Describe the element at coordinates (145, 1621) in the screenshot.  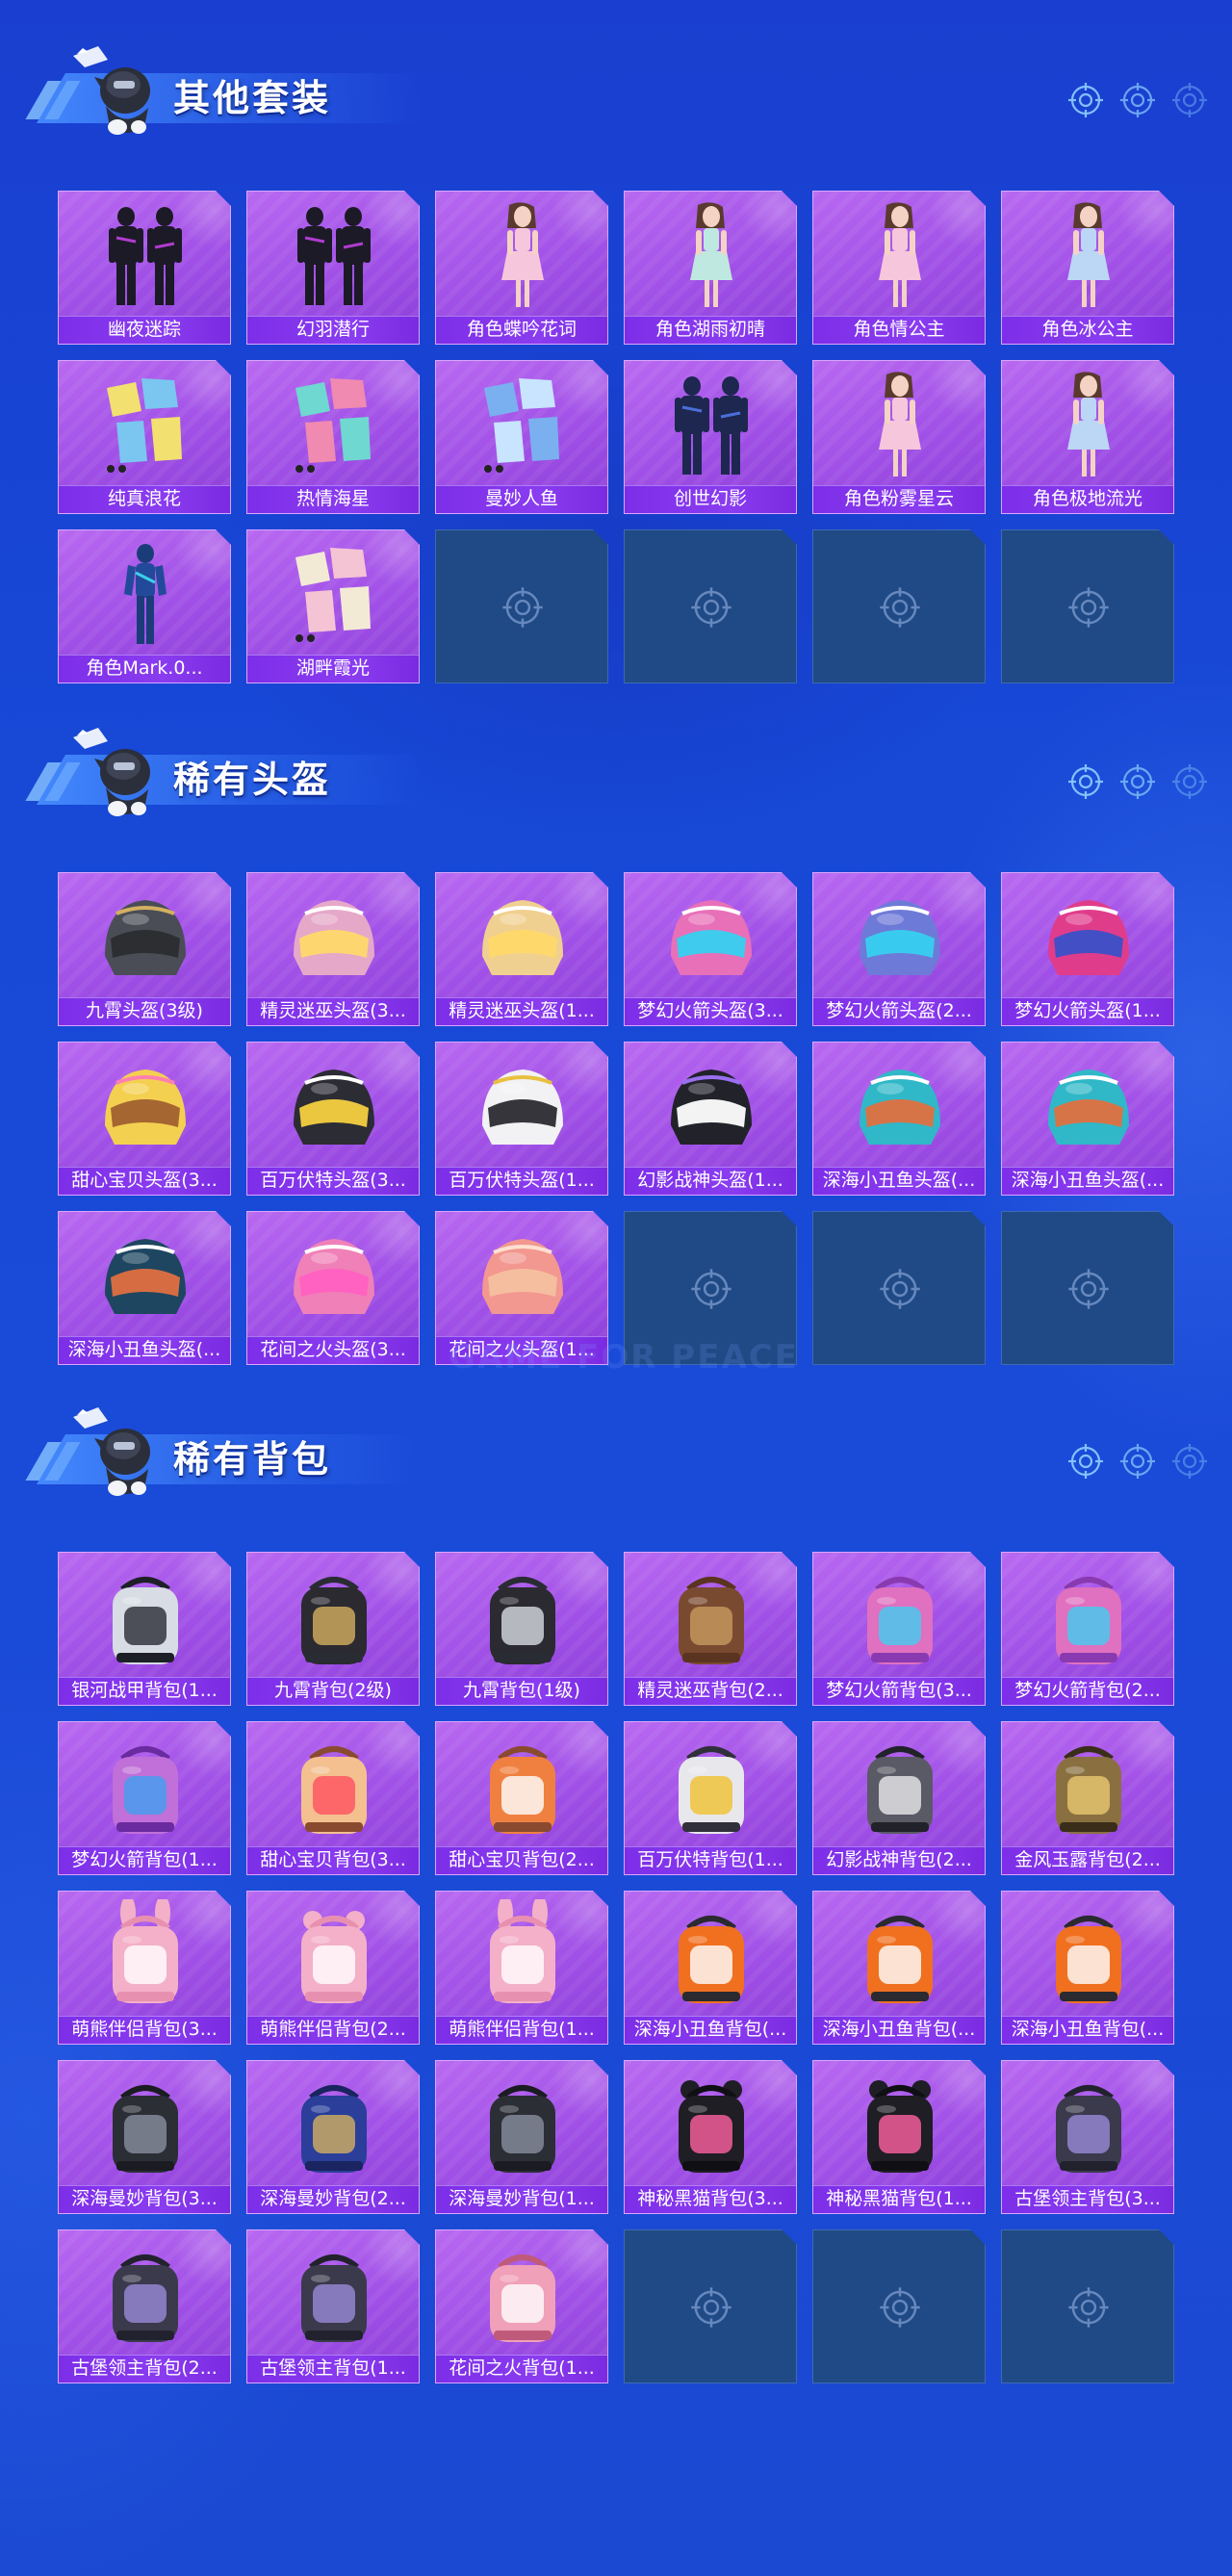
I see `bag-galaxy-icon` at that location.